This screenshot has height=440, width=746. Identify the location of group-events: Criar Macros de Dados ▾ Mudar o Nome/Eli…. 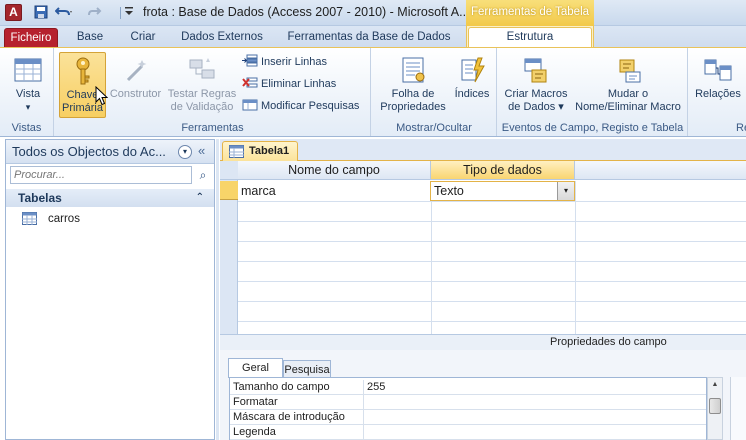
(593, 92).